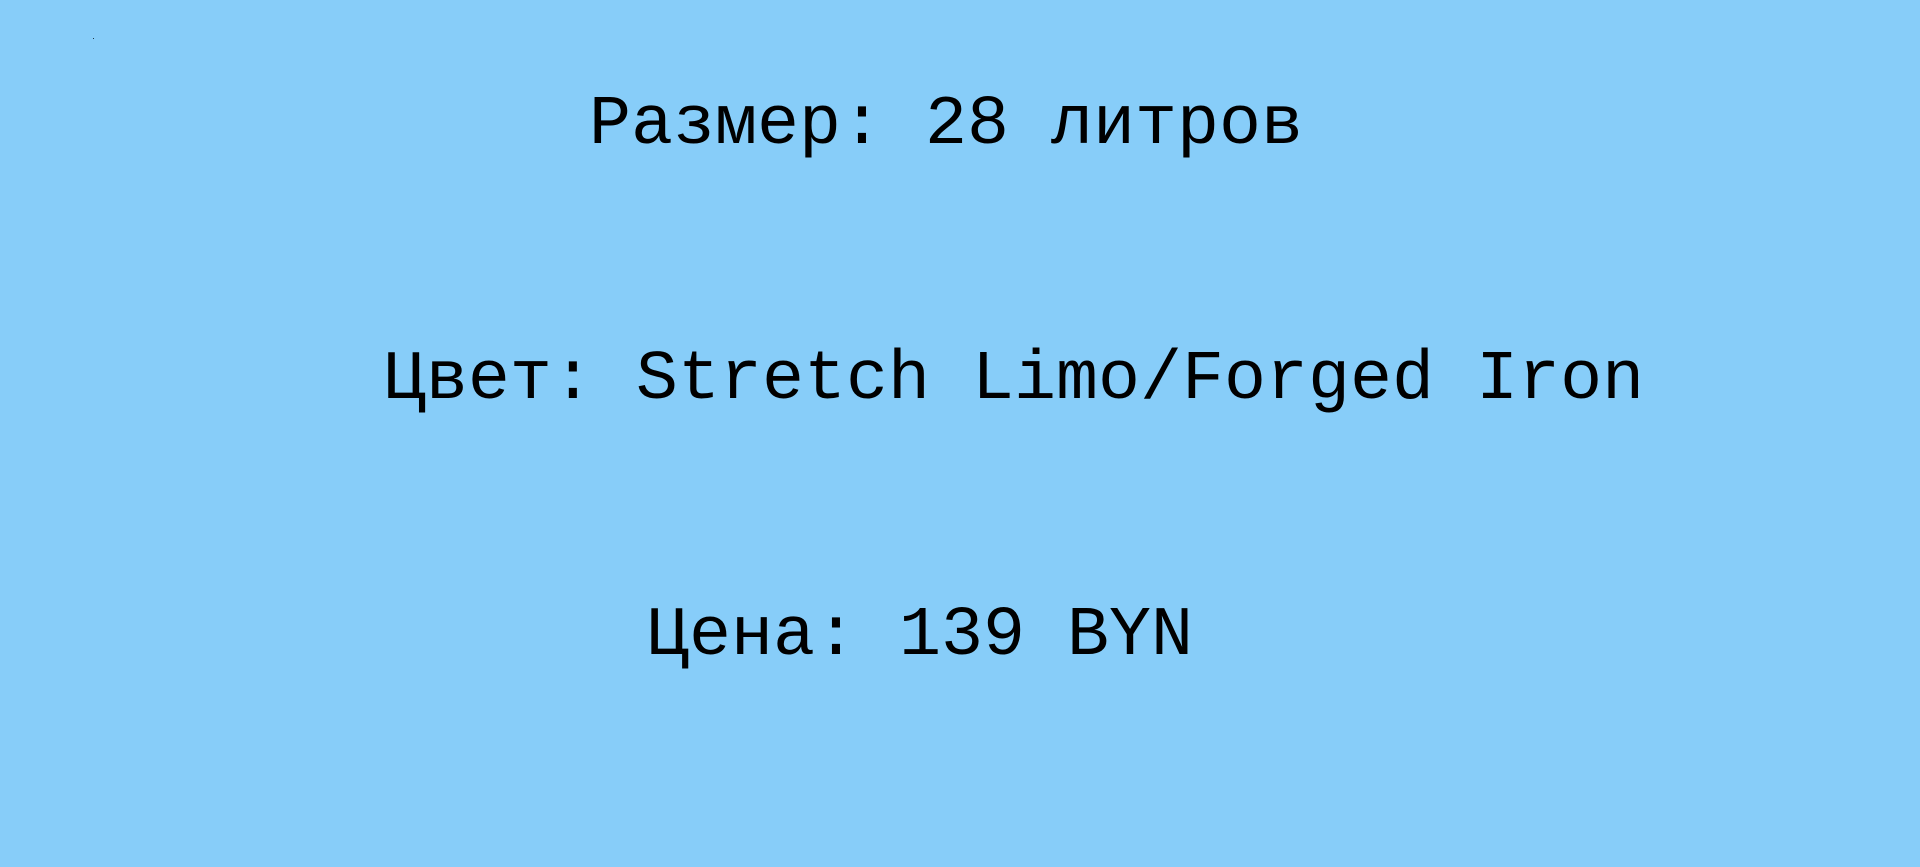 The height and width of the screenshot is (867, 1920). I want to click on price-line: Цена: 139 BYN, so click(920, 636).